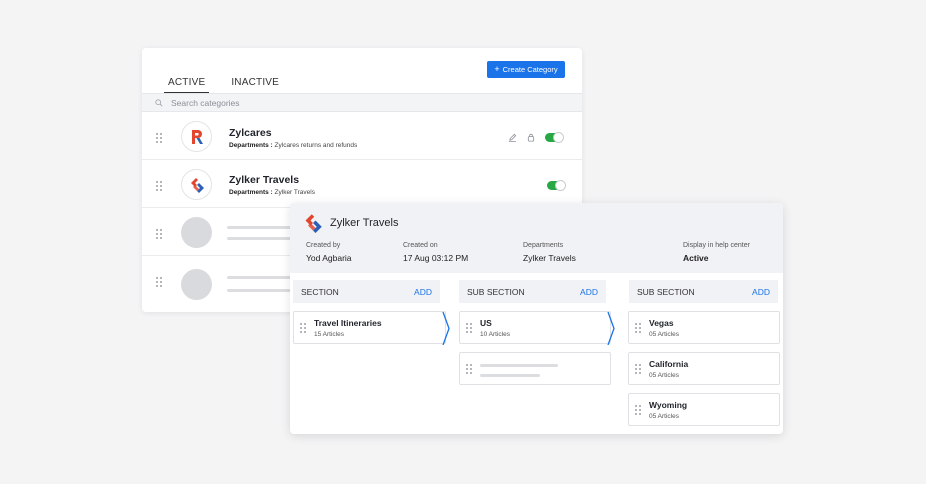 Image resolution: width=926 pixels, height=484 pixels. I want to click on display-help-center-value: Active, so click(696, 258).